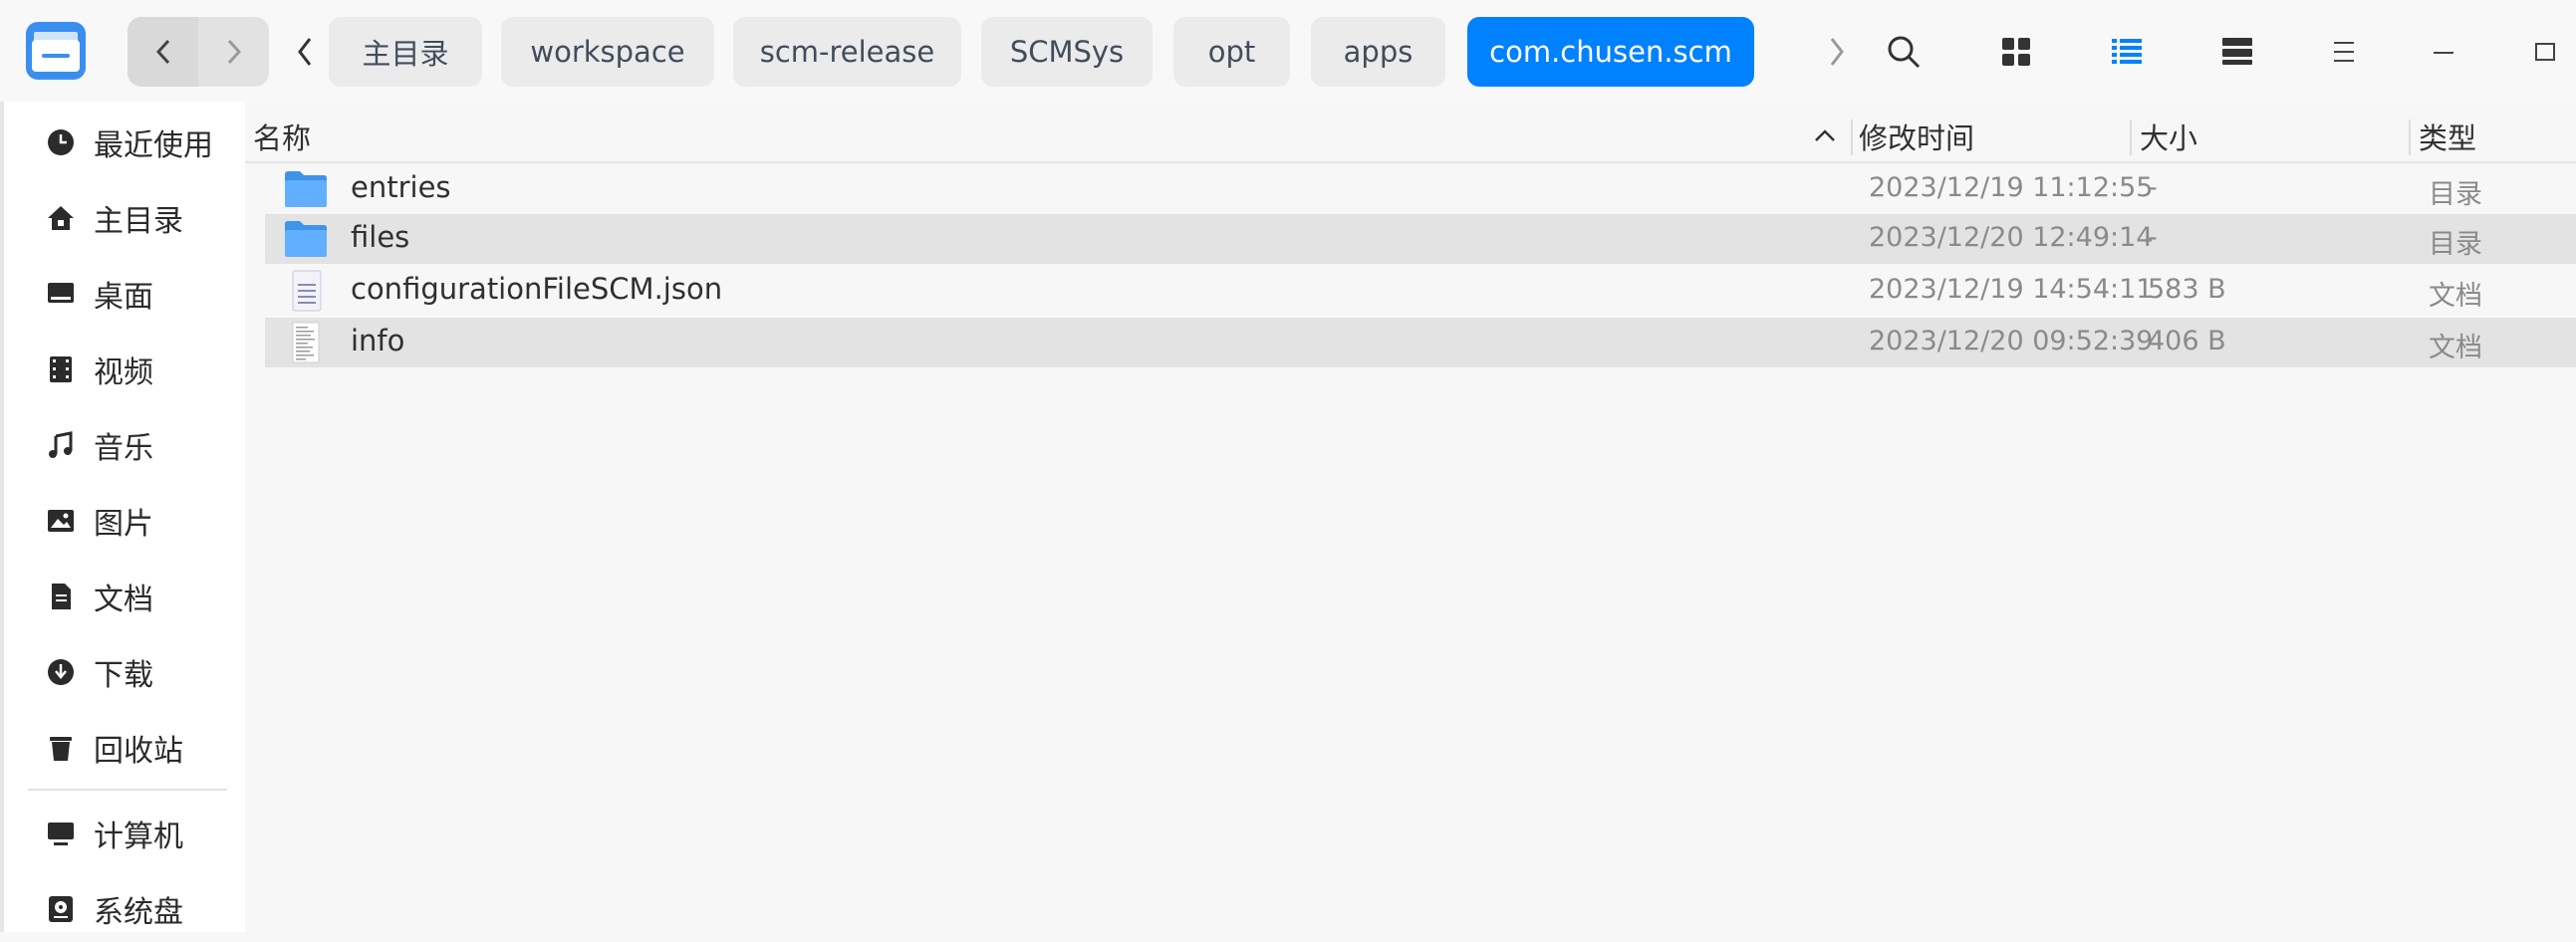 This screenshot has width=2576, height=942. I want to click on sidebar-item-video: 视频, so click(130, 369).